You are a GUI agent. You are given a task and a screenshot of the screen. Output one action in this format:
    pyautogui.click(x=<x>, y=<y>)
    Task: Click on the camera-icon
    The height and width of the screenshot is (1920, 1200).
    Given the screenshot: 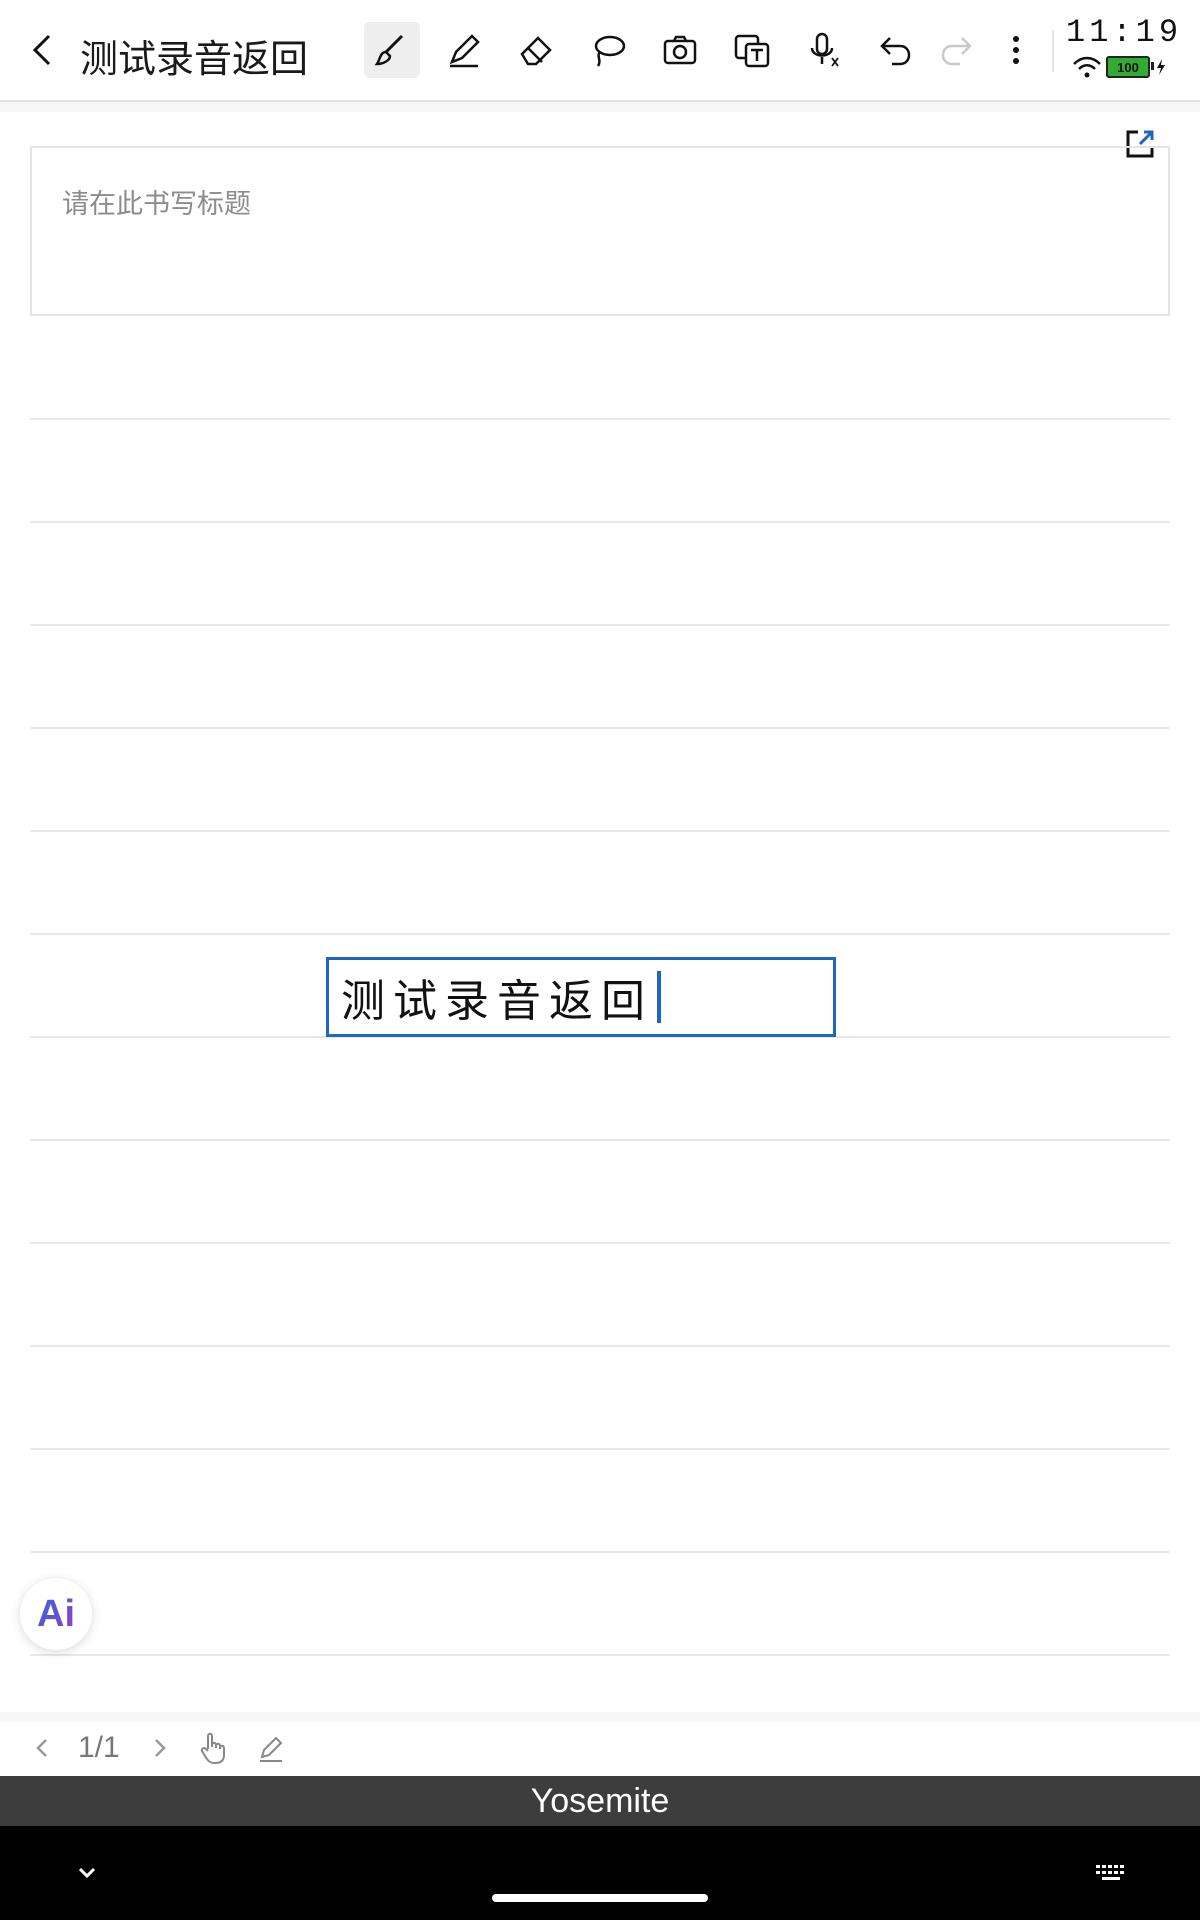 What is the action you would take?
    pyautogui.click(x=680, y=50)
    